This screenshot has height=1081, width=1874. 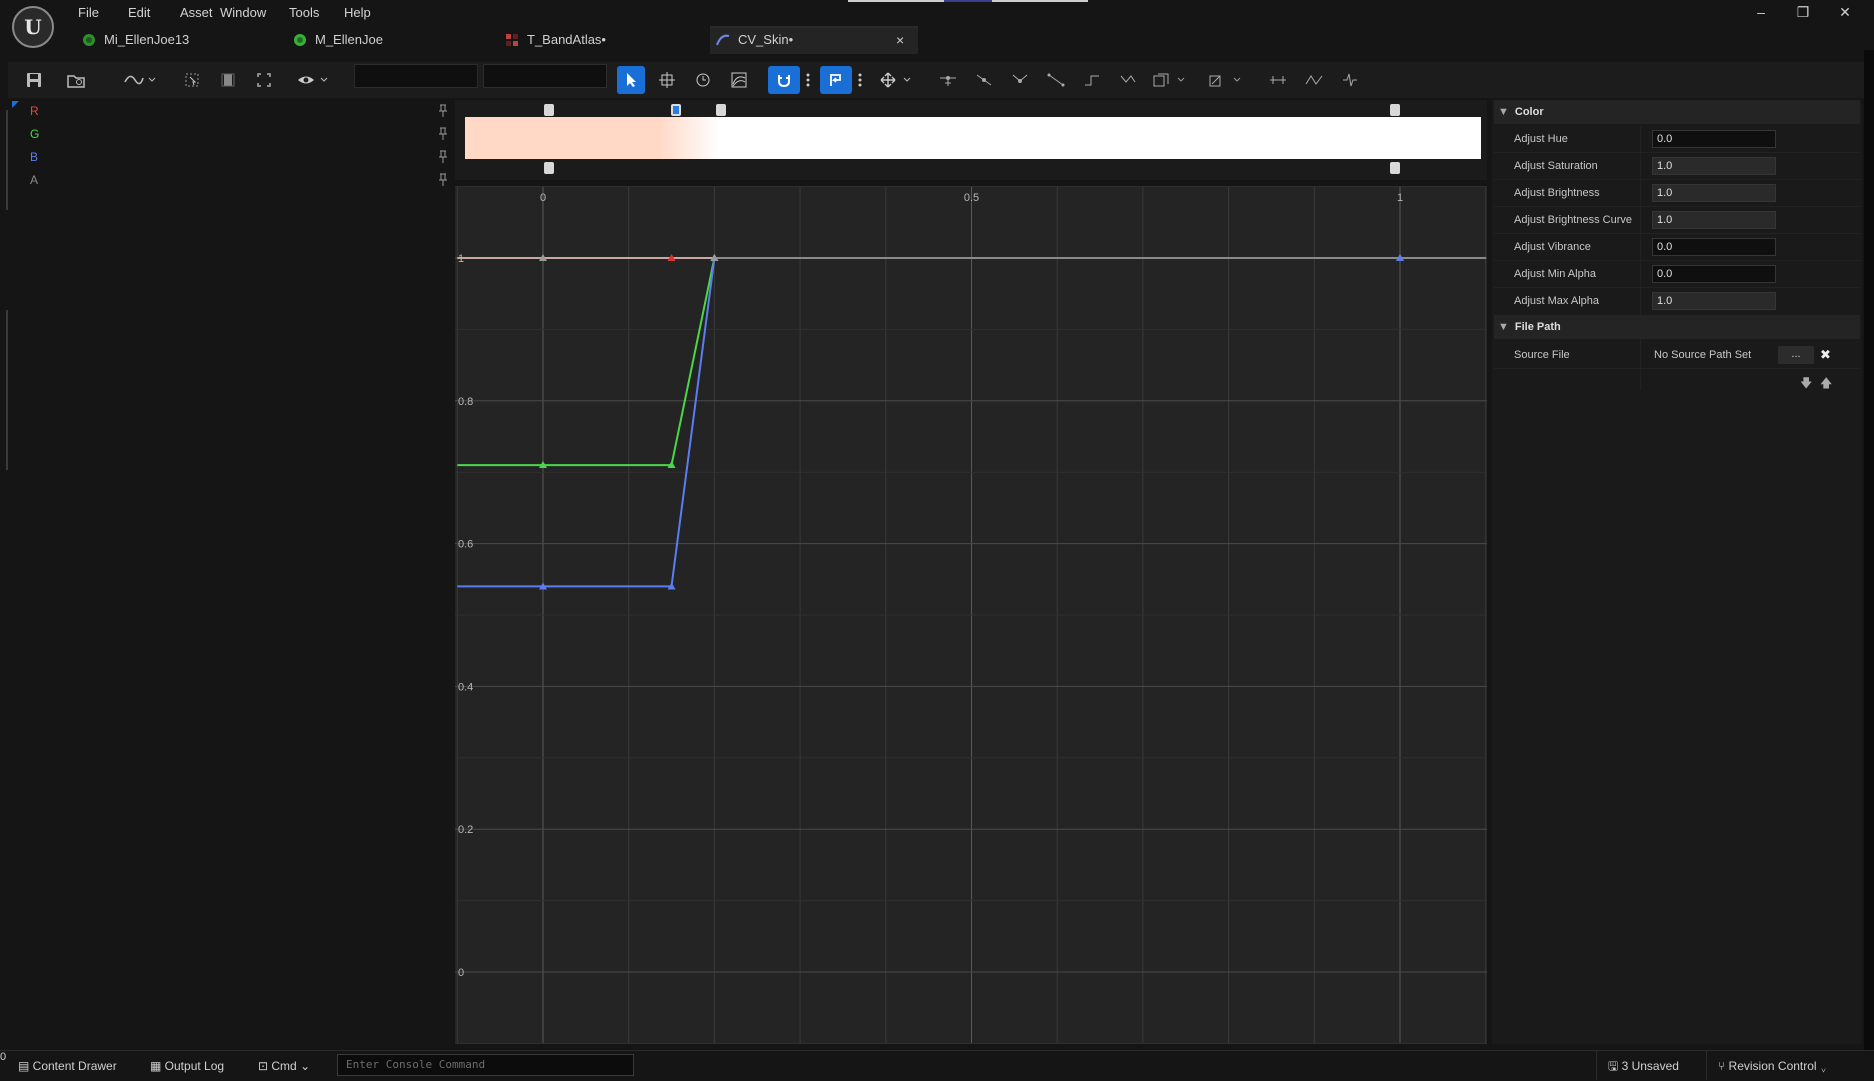 What do you see at coordinates (338, 40) in the screenshot?
I see `tab-m-ellenjoe: M_EllenJoe` at bounding box center [338, 40].